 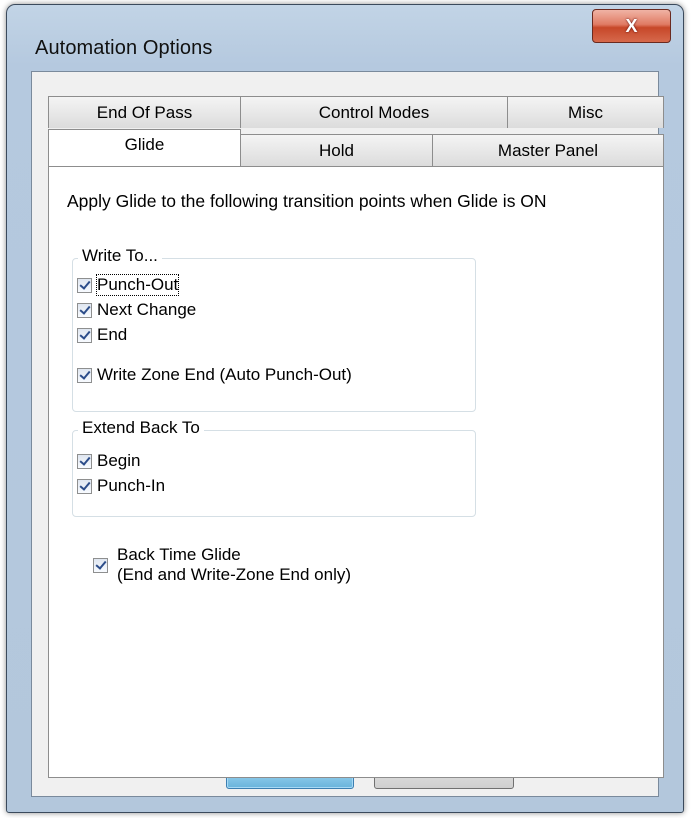 I want to click on tab-label: Misc, so click(x=585, y=112).